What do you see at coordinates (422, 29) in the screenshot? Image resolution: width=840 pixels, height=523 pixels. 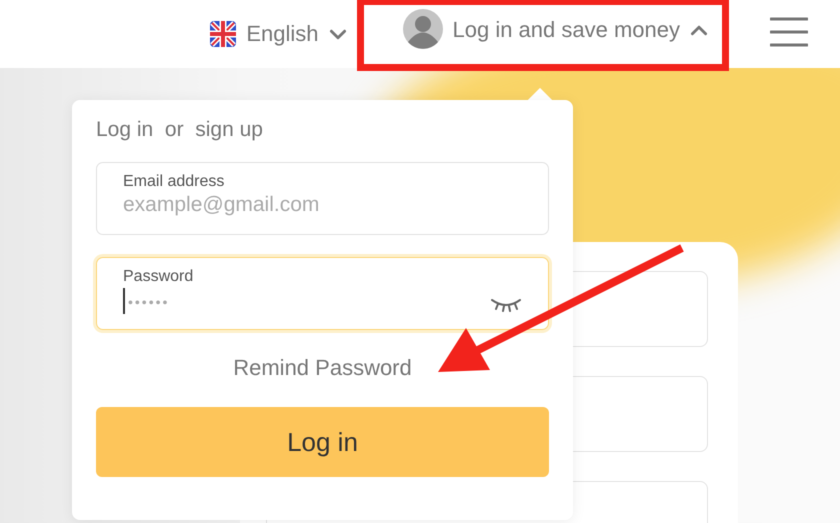 I see `avatar-icon` at bounding box center [422, 29].